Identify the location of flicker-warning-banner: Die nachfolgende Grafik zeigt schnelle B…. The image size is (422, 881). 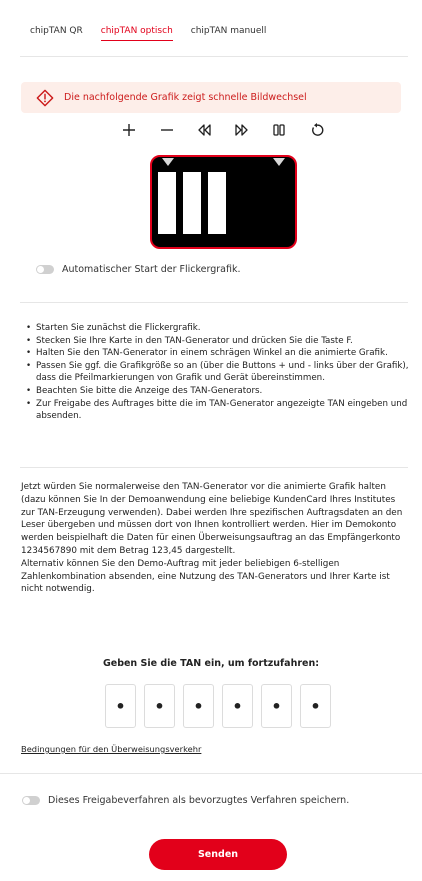
(211, 97).